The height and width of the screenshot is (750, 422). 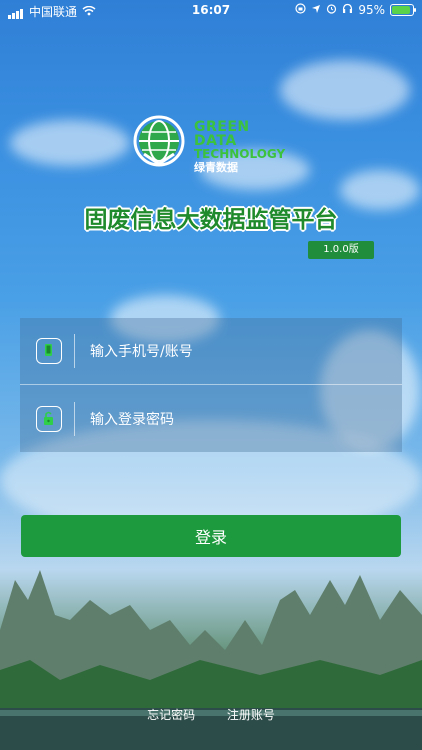 I want to click on forgot-password-link: 忘记密码, so click(x=171, y=715).